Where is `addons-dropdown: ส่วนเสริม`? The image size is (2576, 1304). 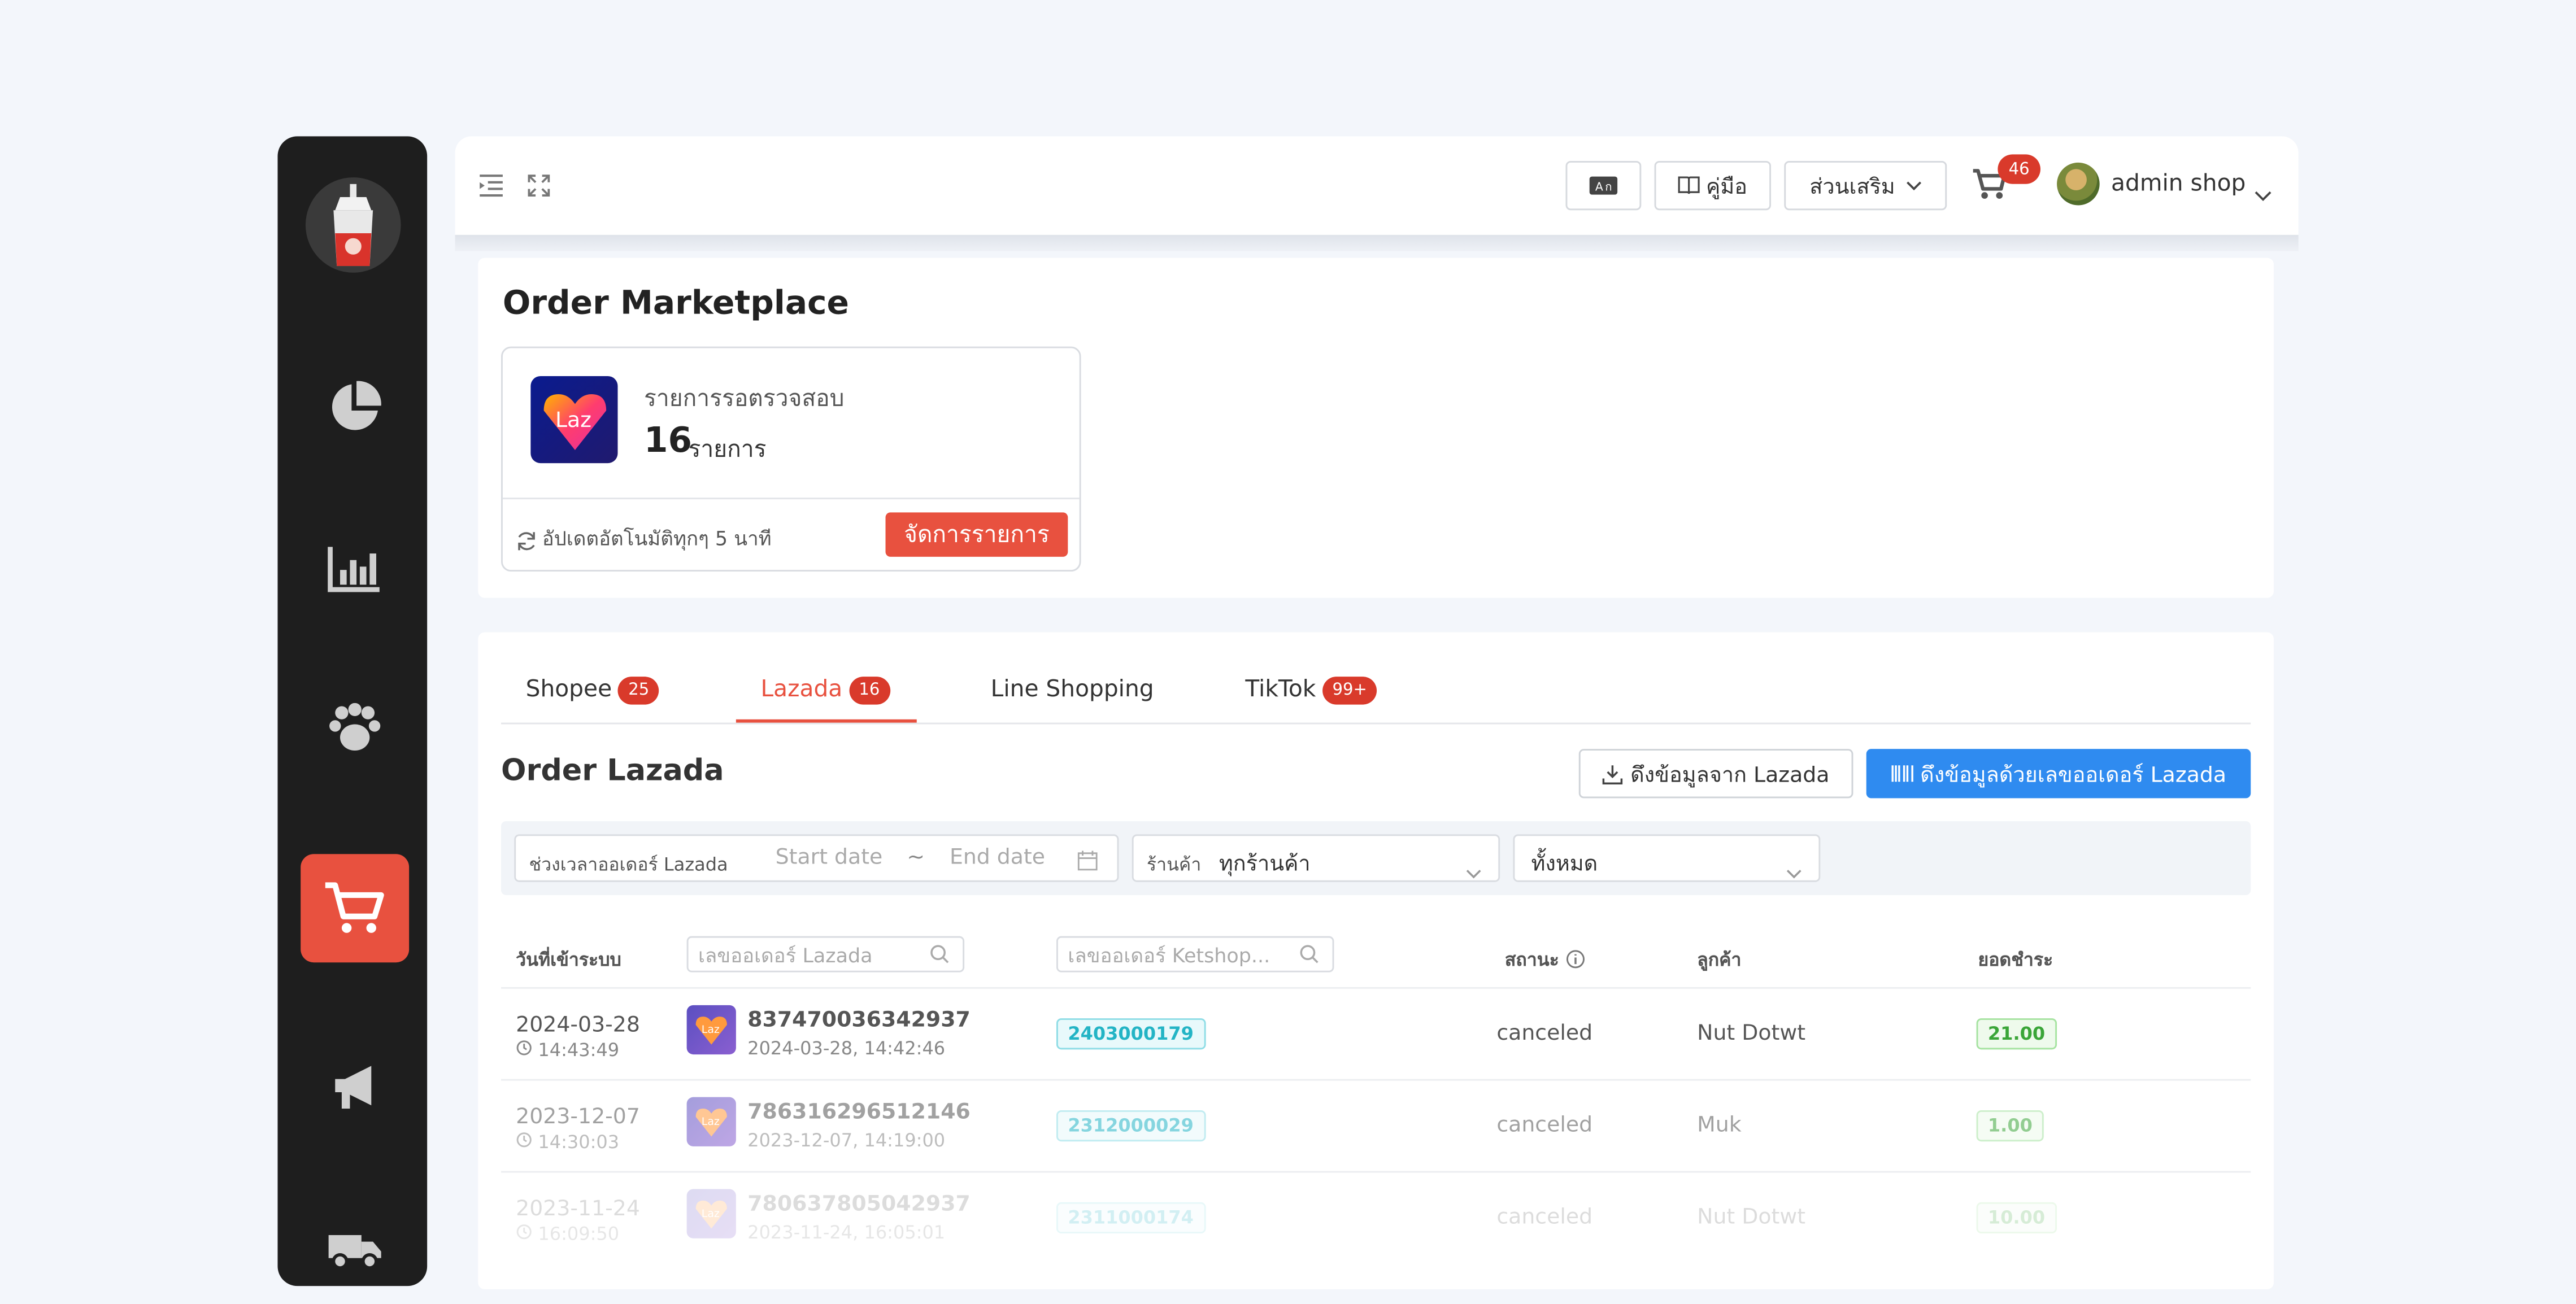
addons-dropdown: ส่วนเสริม is located at coordinates (1865, 186).